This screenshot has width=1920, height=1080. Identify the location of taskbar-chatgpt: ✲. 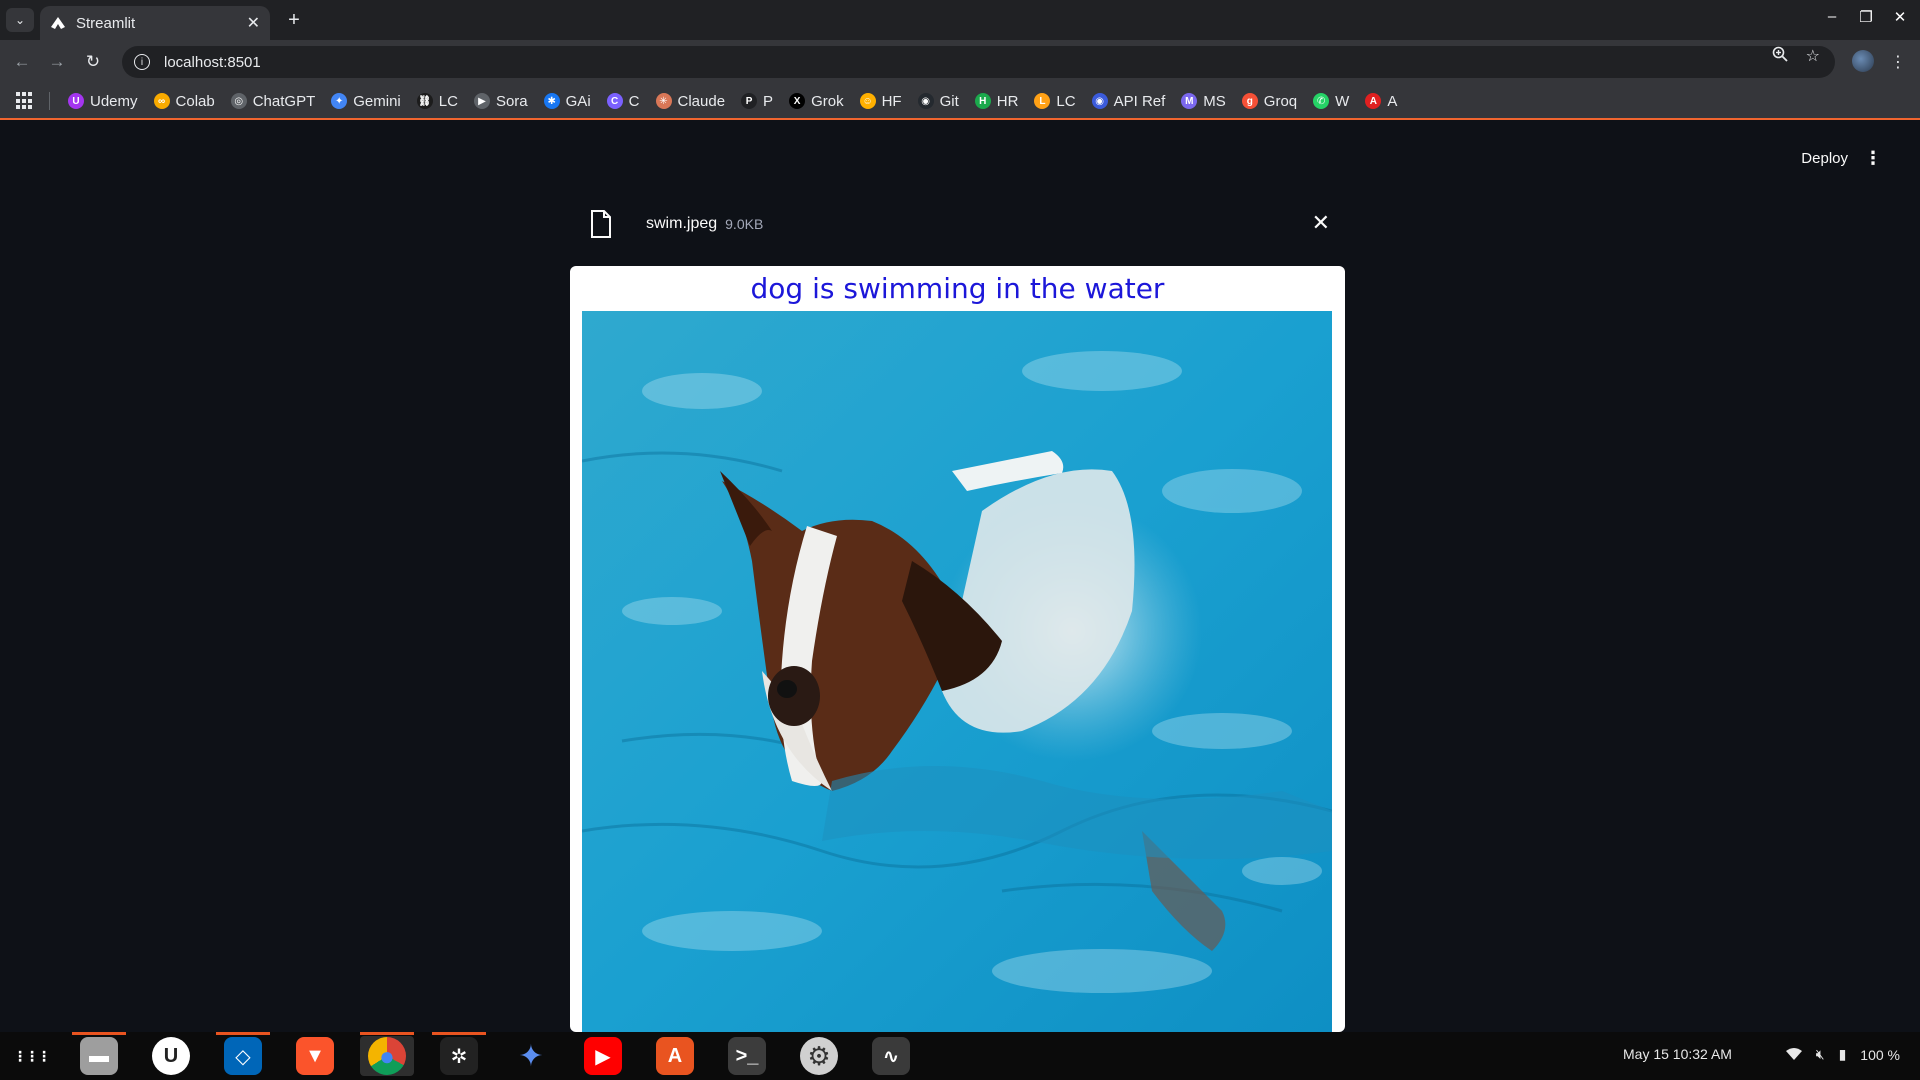
(459, 1054).